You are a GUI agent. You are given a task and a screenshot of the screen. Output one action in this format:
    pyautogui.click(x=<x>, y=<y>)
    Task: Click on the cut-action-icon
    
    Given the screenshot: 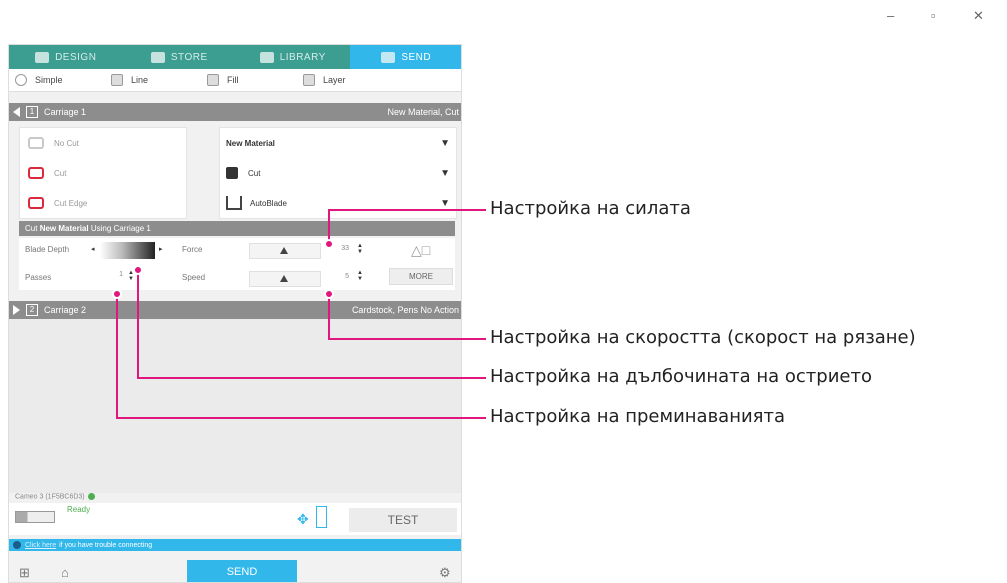 What is the action you would take?
    pyautogui.click(x=232, y=173)
    